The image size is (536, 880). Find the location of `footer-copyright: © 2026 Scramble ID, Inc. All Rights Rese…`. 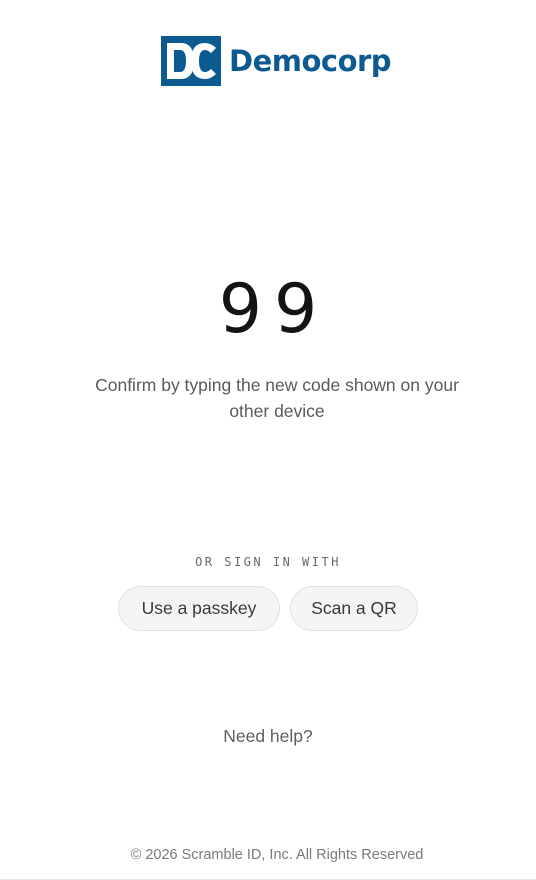

footer-copyright: © 2026 Scramble ID, Inc. All Rights Rese… is located at coordinates (277, 855).